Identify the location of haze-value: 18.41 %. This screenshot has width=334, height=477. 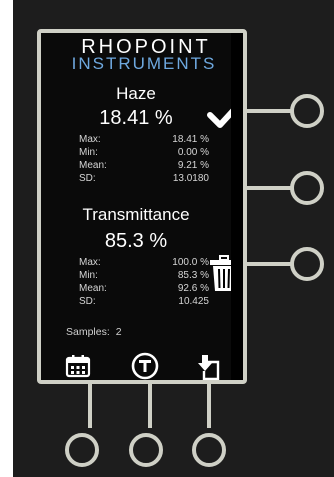
(136, 118).